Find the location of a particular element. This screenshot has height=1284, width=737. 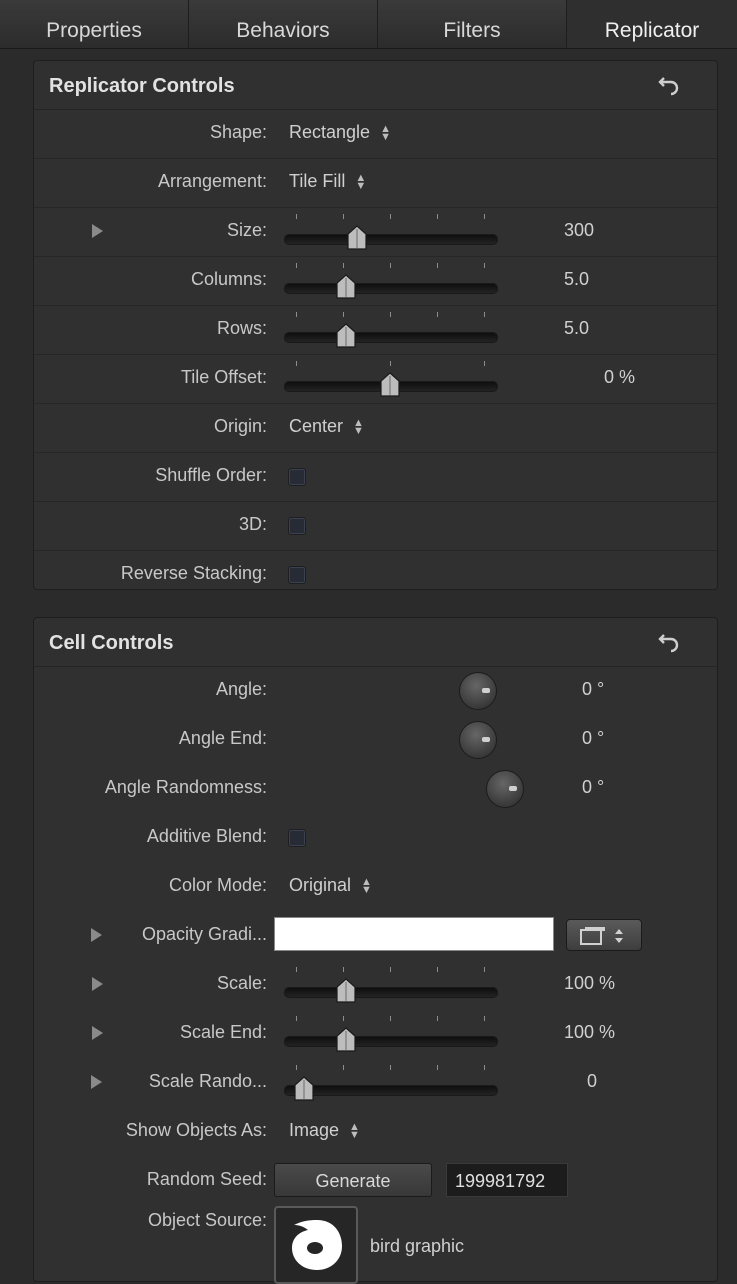

additive-blend-checkbox is located at coordinates (297, 838).